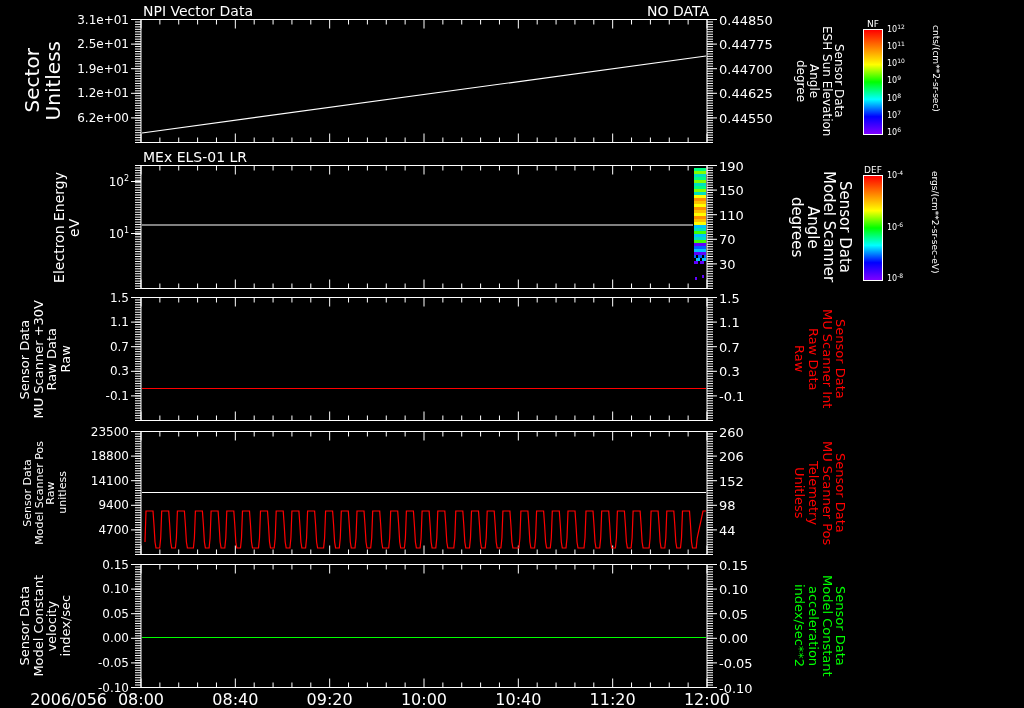 This screenshot has height=708, width=1024. I want to click on tick-label: 30, so click(727, 264).